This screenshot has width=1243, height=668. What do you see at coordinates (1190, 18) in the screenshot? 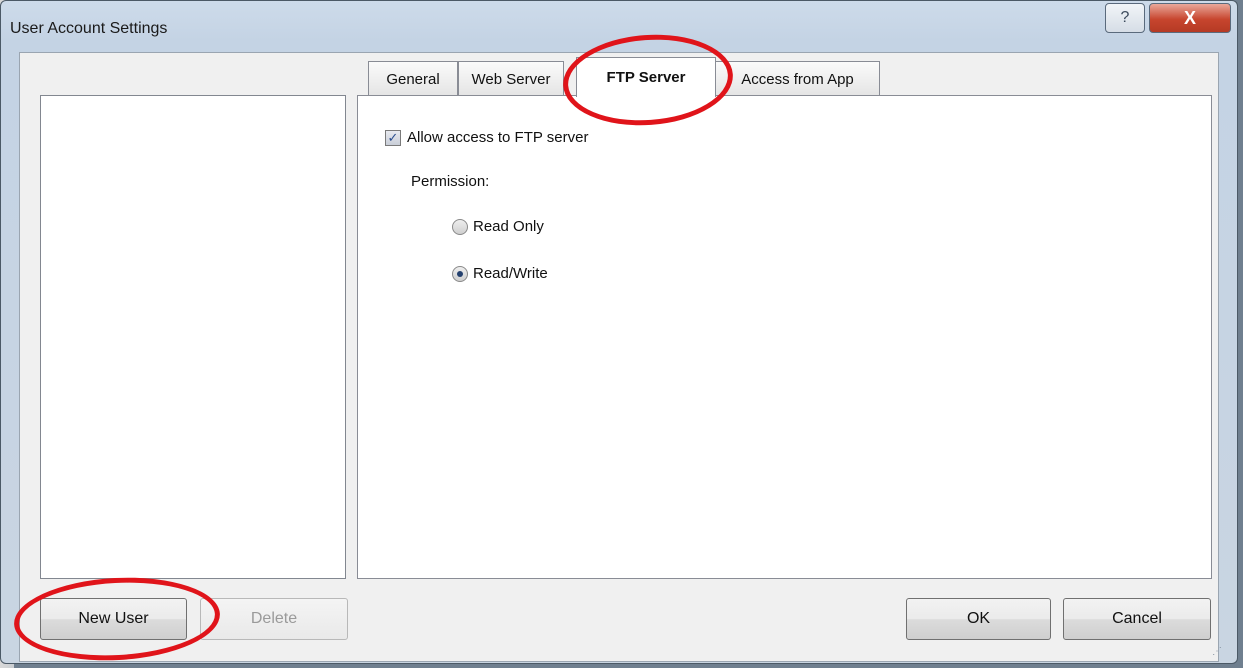
I see `close-button: X` at bounding box center [1190, 18].